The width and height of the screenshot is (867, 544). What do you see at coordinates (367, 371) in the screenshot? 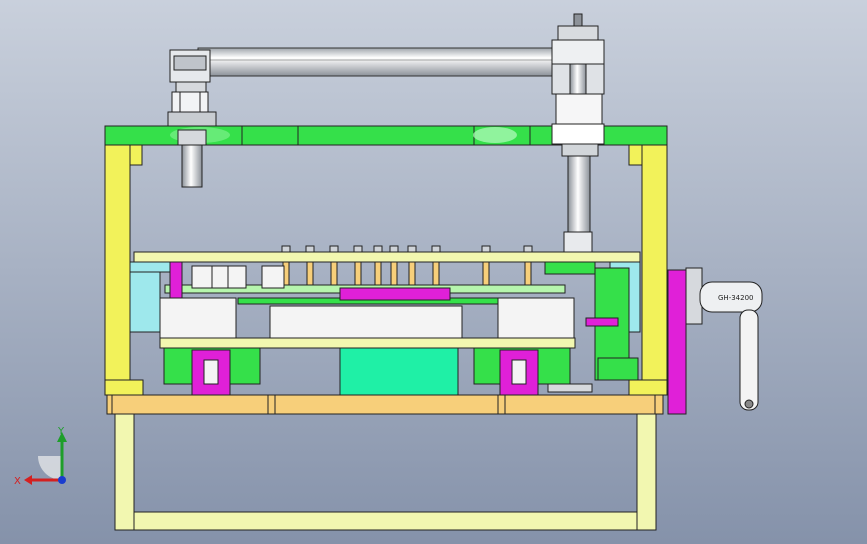
I see `lower-blocks` at bounding box center [367, 371].